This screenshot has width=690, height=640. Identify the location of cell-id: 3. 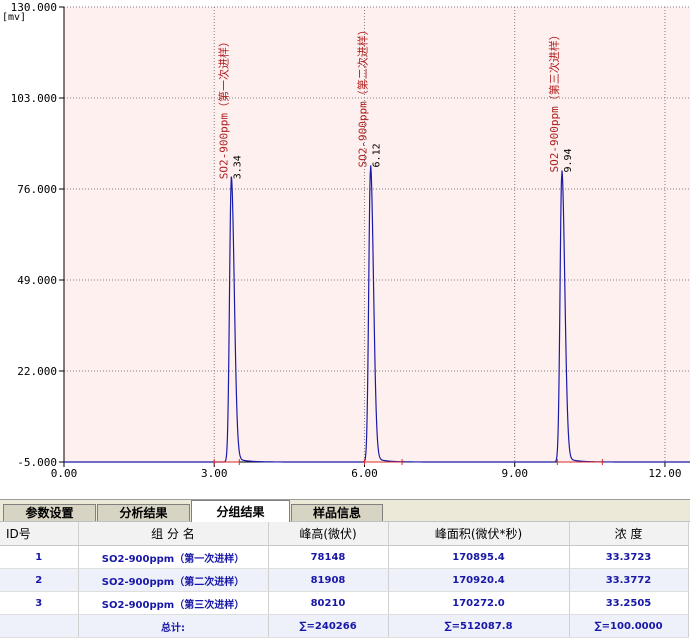
(39, 603).